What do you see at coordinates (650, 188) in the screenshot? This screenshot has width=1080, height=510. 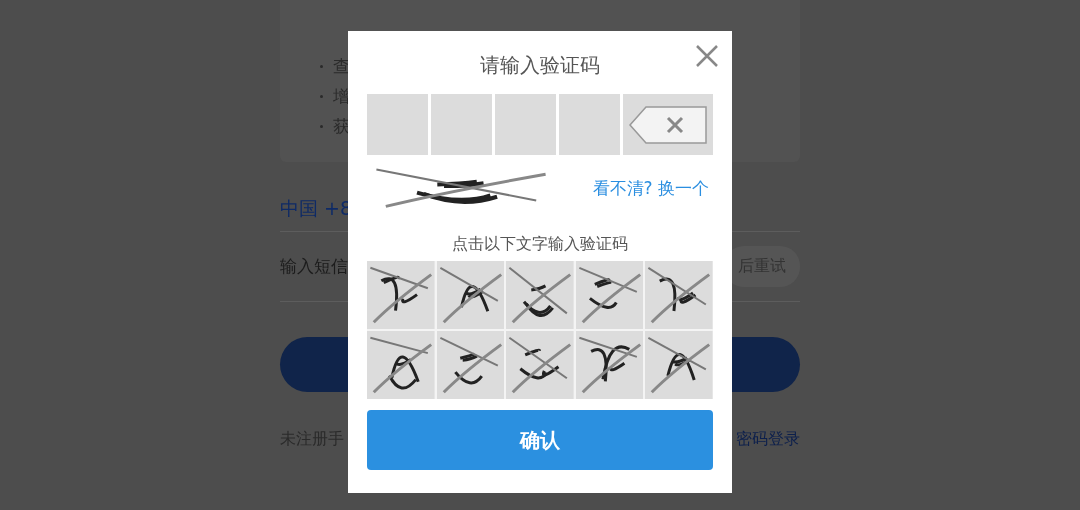 I see `refresh-link: 看不清? 换一个` at bounding box center [650, 188].